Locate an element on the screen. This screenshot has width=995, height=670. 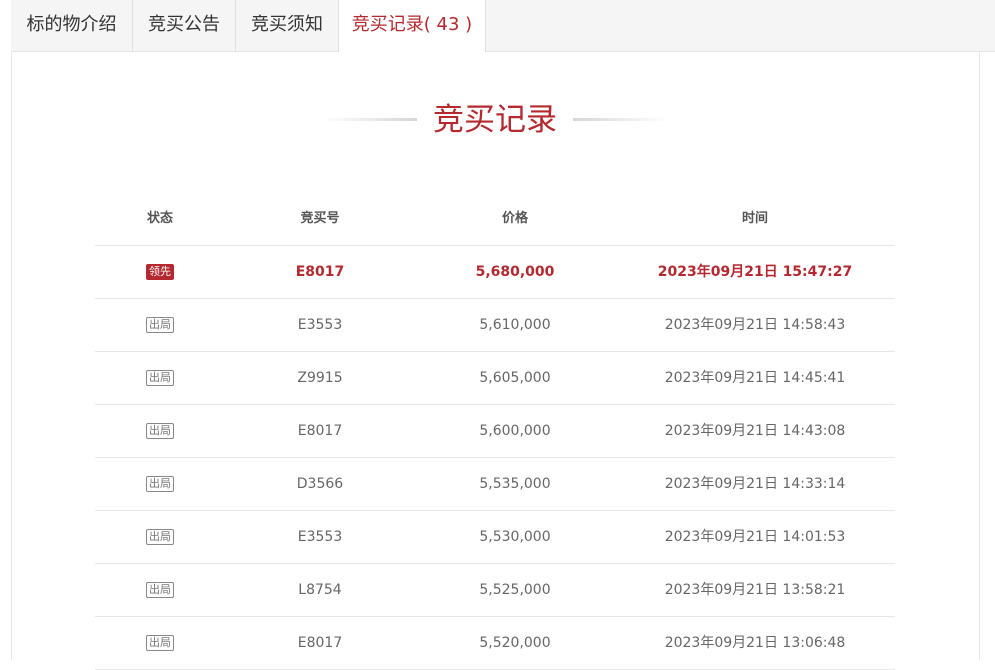
tab-bid-records: 竞买记录( 43 ) is located at coordinates (412, 26).